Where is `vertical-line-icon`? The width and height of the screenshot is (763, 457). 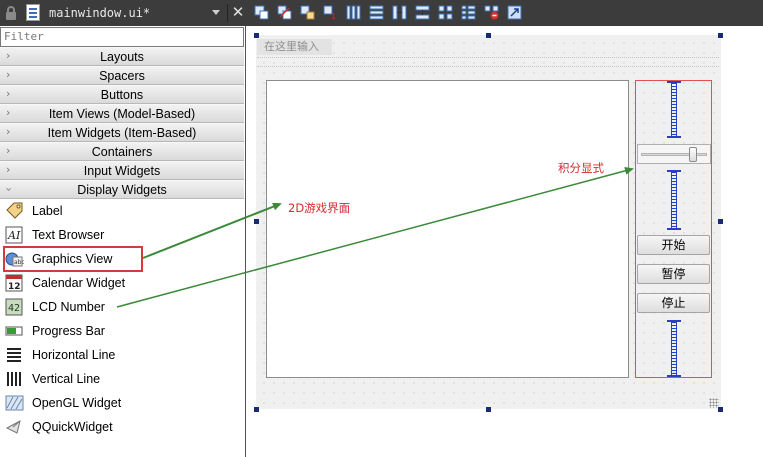 vertical-line-icon is located at coordinates (14, 379).